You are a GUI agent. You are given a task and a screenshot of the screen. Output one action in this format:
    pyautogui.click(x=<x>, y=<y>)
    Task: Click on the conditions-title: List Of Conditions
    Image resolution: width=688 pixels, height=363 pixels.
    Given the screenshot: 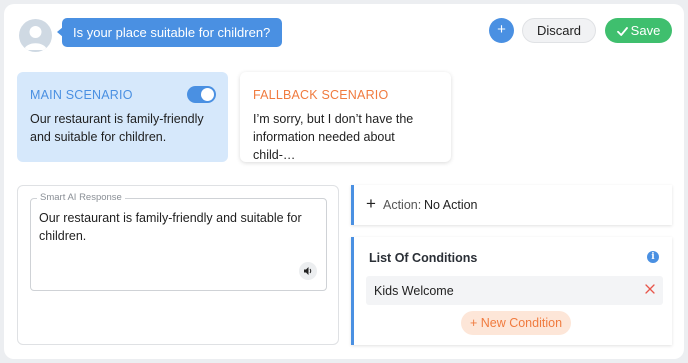 What is the action you would take?
    pyautogui.click(x=423, y=258)
    